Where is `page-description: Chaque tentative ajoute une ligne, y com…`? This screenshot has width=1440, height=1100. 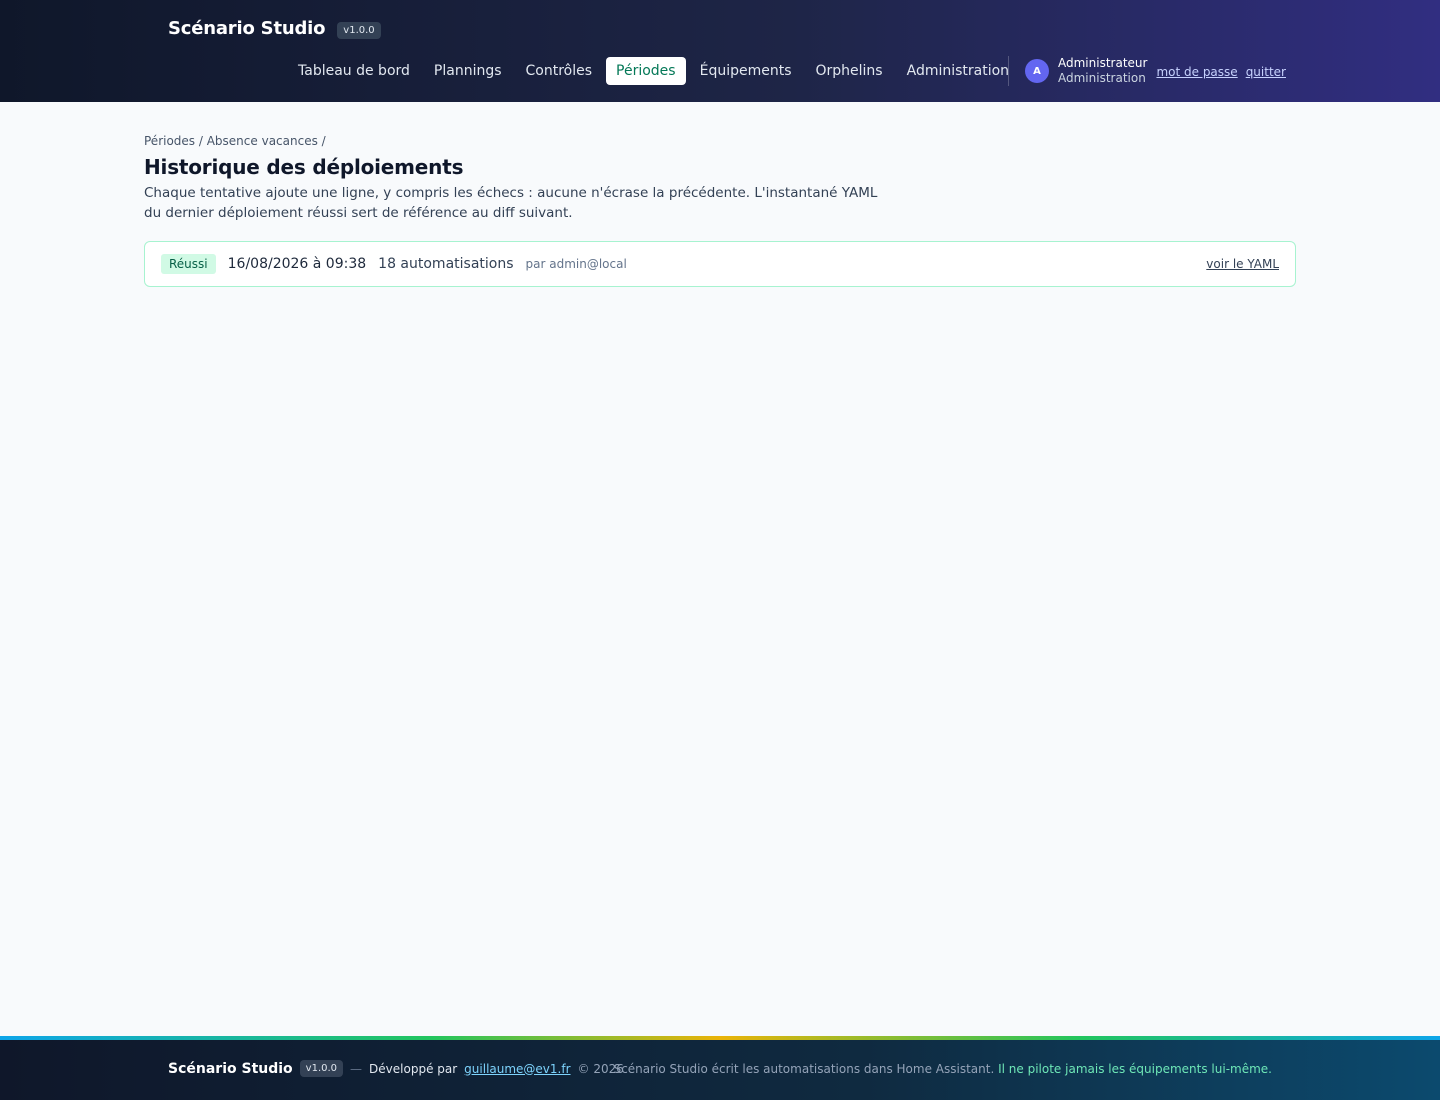
page-description: Chaque tentative ajoute une ligne, y com… is located at coordinates (511, 203).